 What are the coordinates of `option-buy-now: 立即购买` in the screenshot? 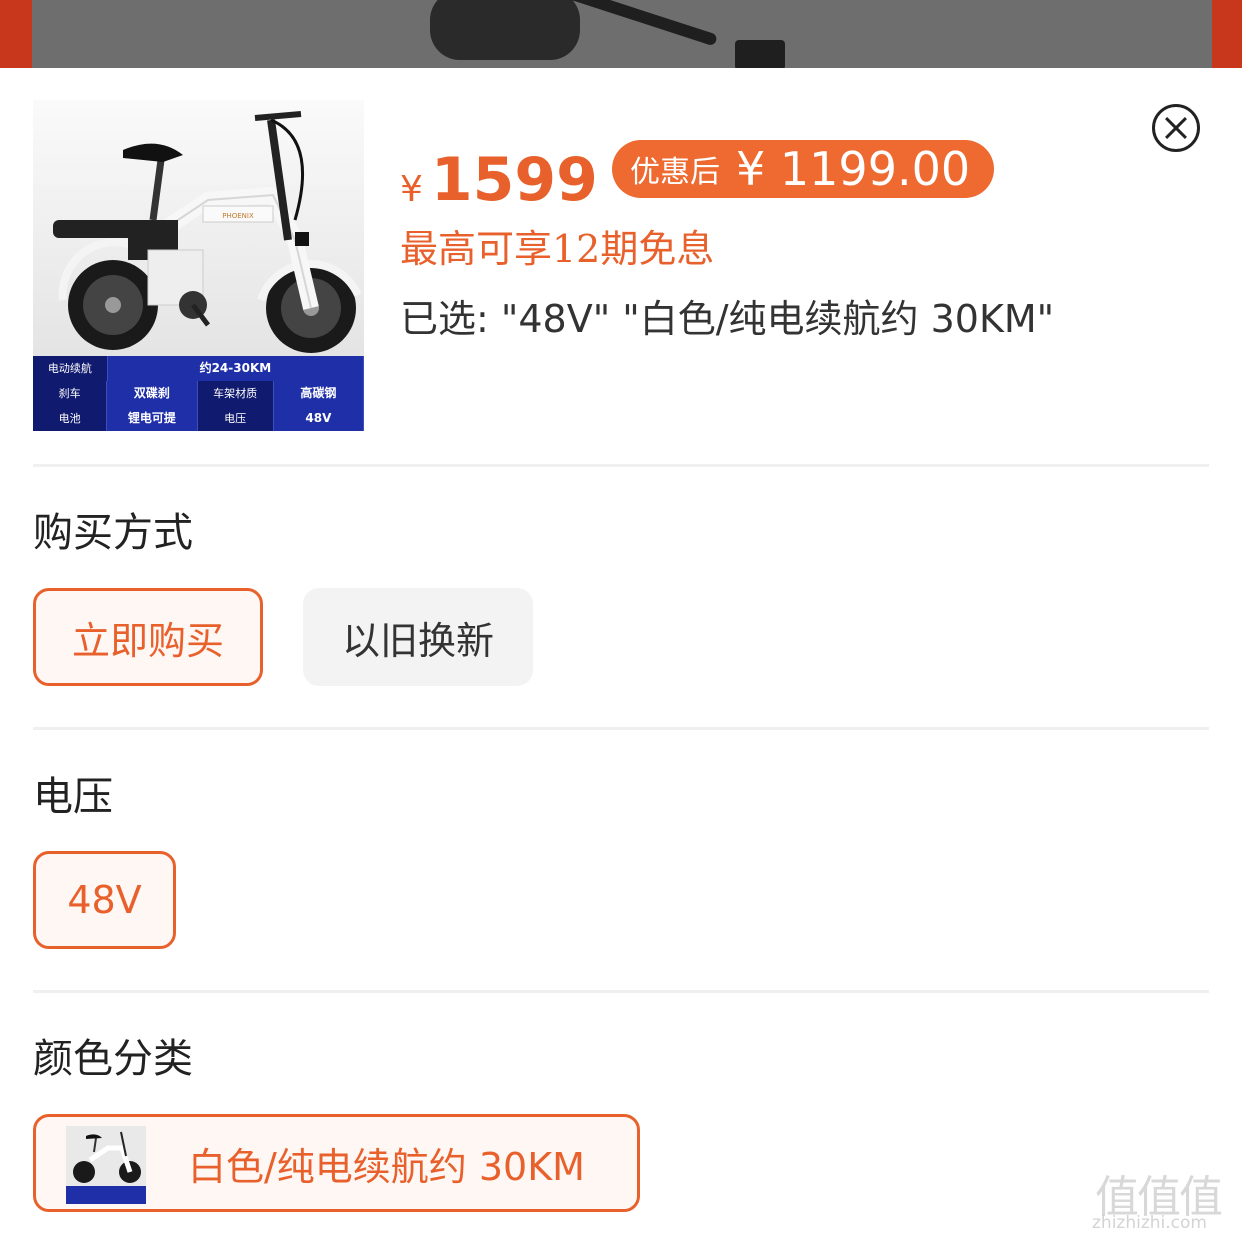 It's located at (148, 637).